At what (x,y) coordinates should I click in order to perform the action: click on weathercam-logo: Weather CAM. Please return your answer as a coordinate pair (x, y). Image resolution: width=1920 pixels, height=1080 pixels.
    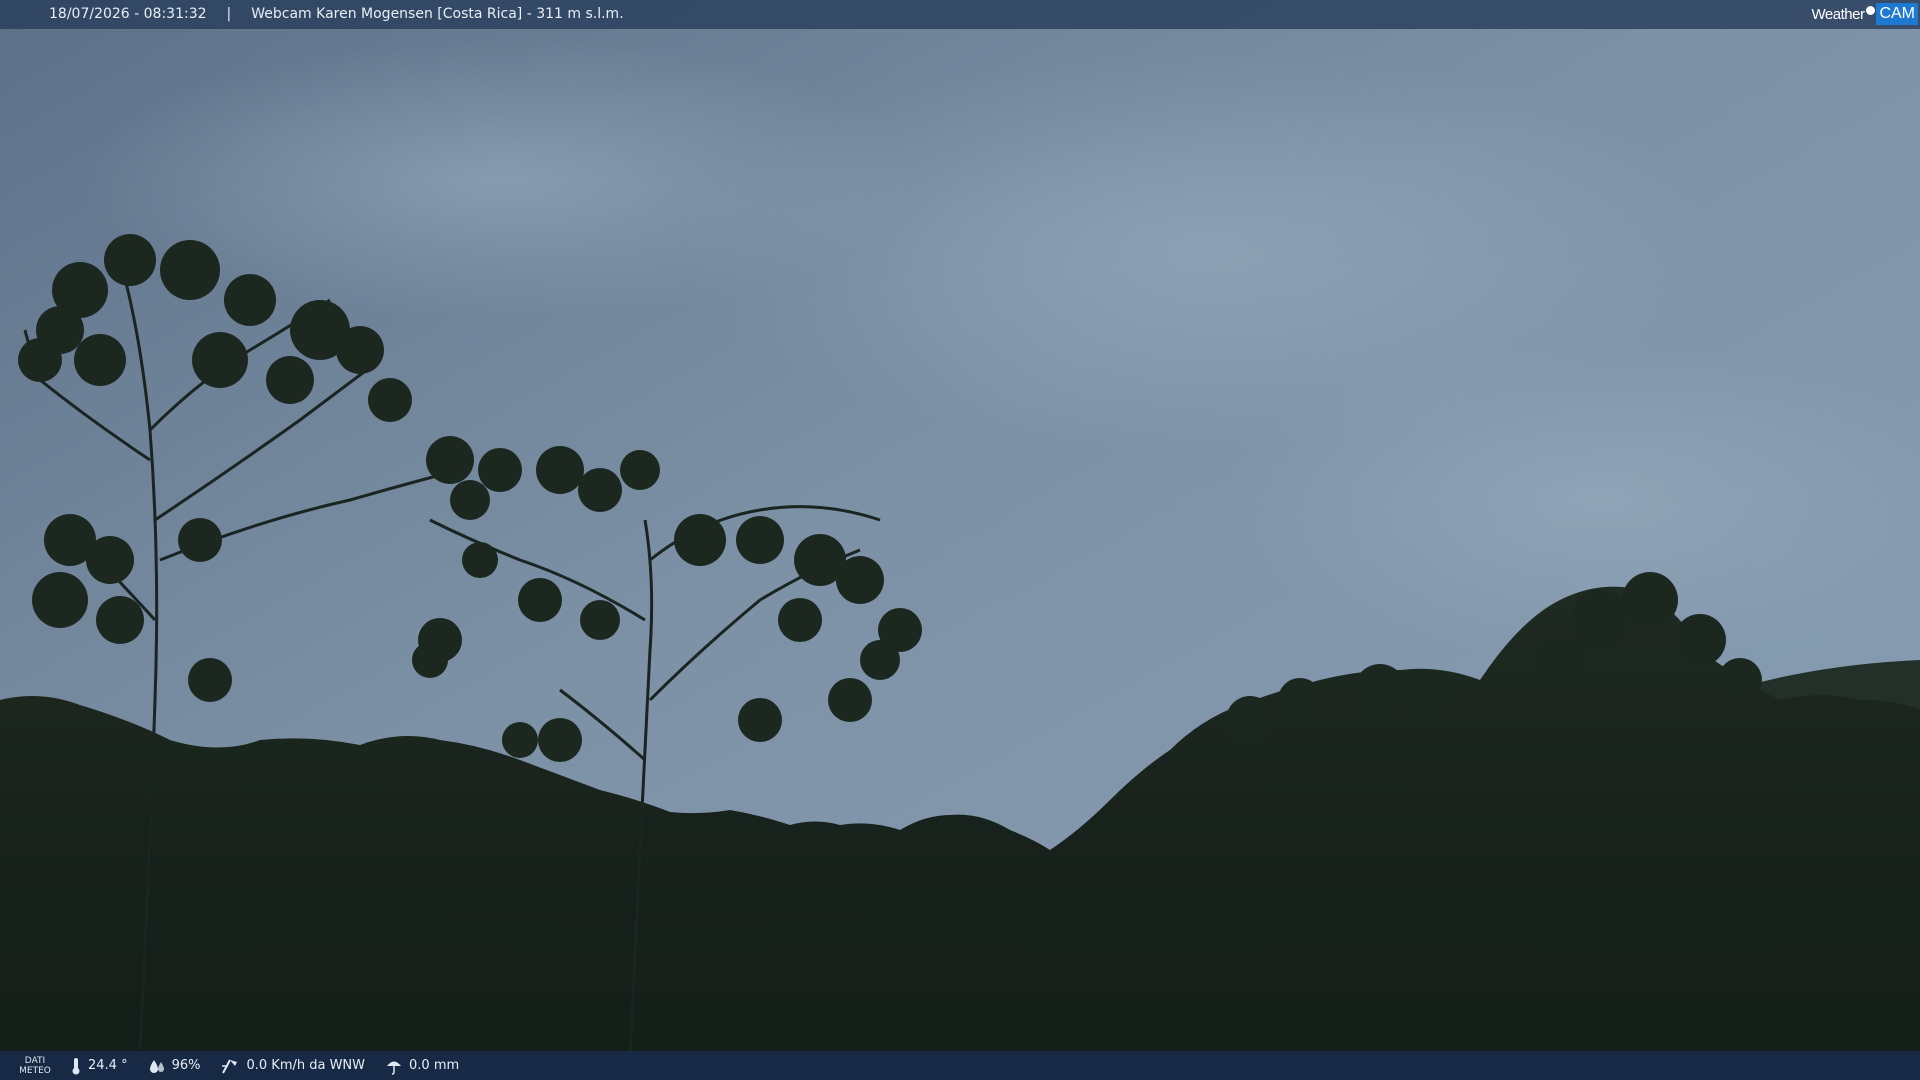
    Looking at the image, I should click on (1865, 14).